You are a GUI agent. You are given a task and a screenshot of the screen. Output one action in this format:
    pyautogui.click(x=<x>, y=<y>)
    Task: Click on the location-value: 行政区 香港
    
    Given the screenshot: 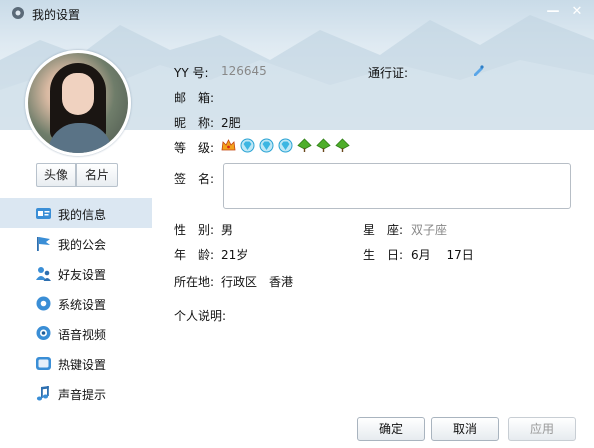 What is the action you would take?
    pyautogui.click(x=257, y=282)
    